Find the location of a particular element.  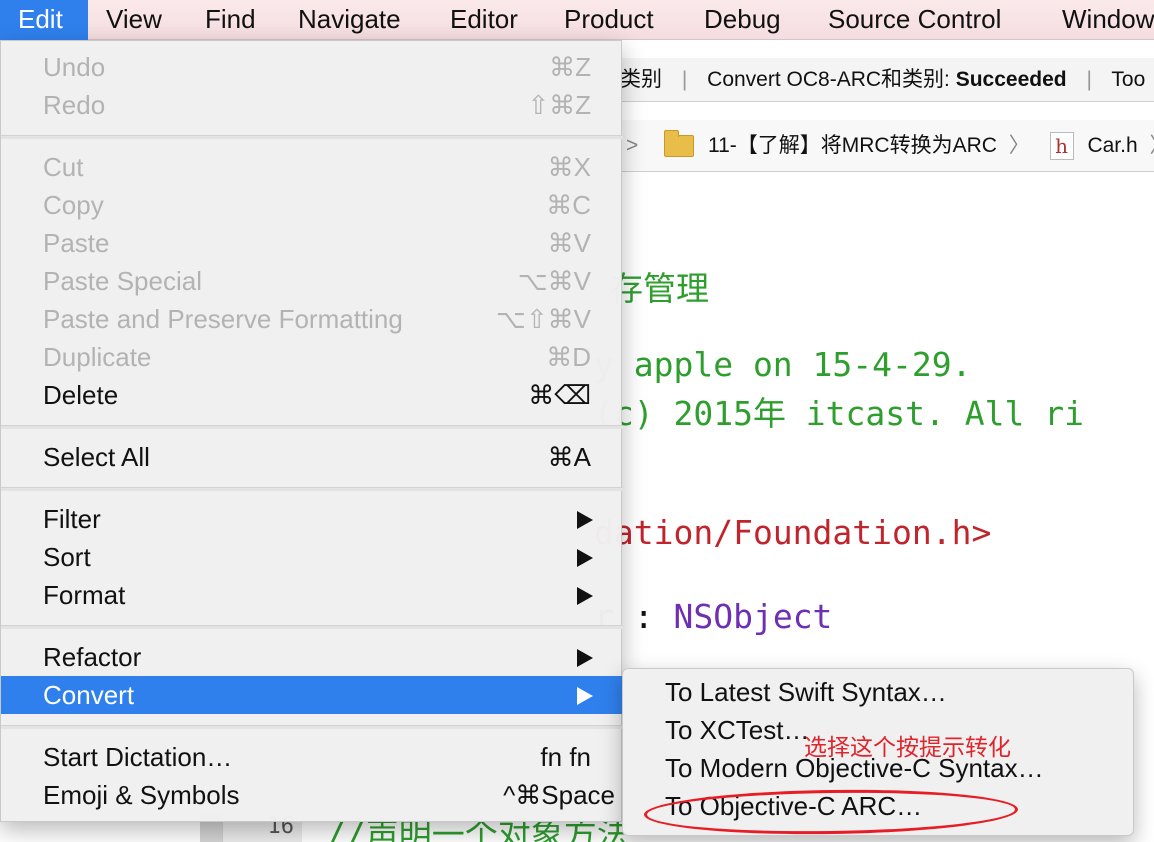

code-line: (c) 2015年 itcast. All ri is located at coordinates (839, 413).